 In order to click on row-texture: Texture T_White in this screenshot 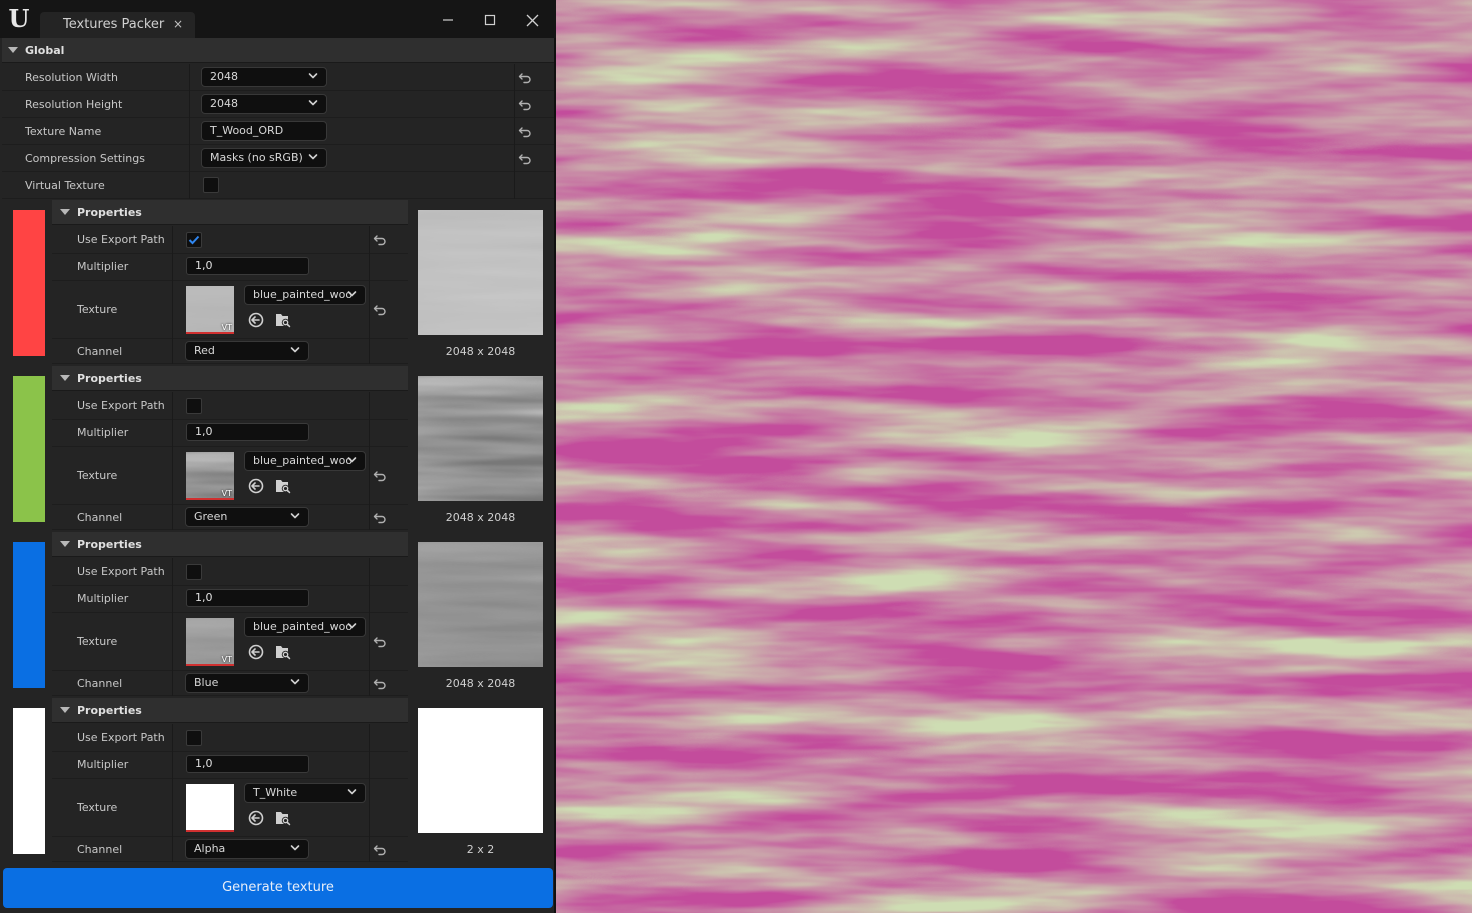, I will do `click(230, 808)`.